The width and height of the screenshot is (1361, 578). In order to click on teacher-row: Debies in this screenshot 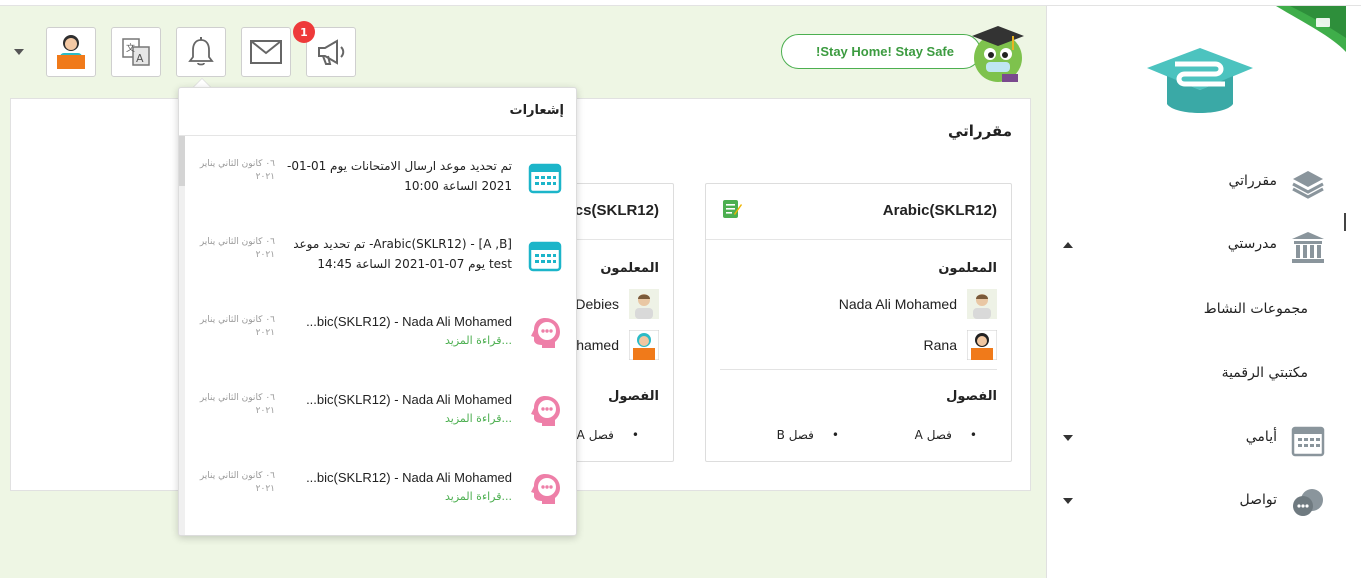, I will do `click(617, 304)`.